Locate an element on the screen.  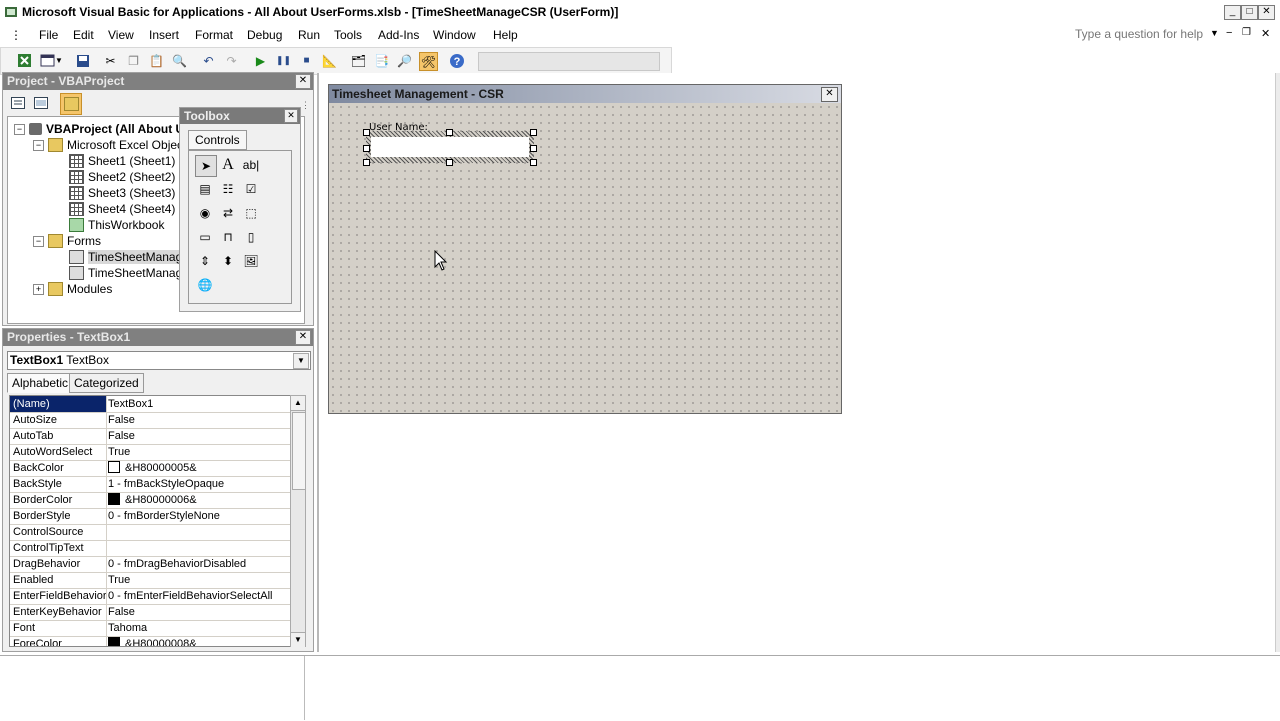
object-browser-icon: 🔎 is located at coordinates (404, 60).